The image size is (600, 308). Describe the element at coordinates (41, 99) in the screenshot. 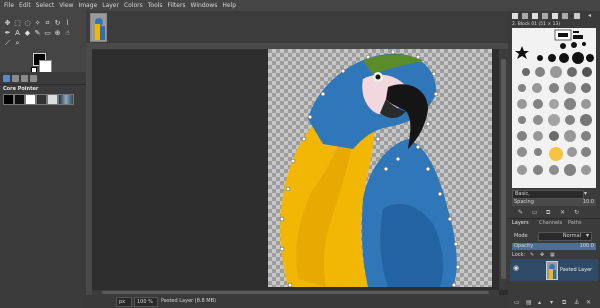

I see `pointer-swatch-gray` at that location.